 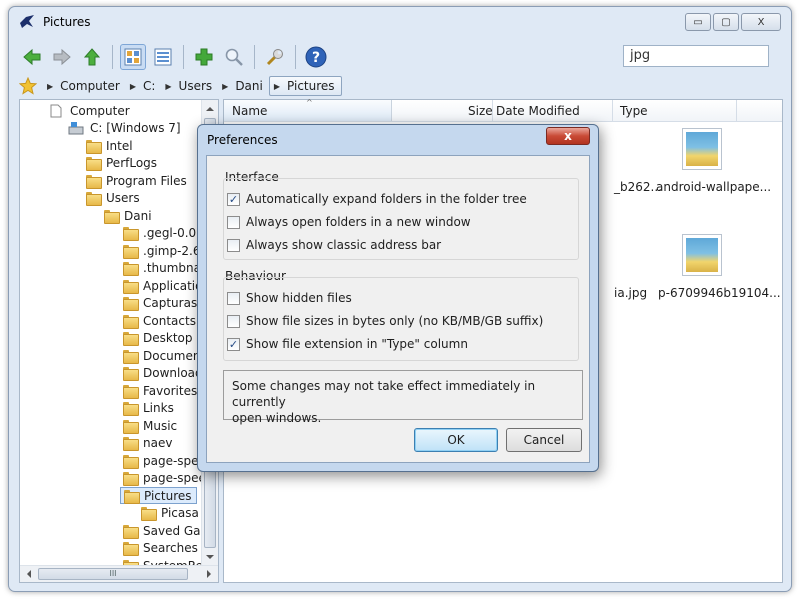 What do you see at coordinates (160, 425) in the screenshot?
I see `tree-item-label: Music` at bounding box center [160, 425].